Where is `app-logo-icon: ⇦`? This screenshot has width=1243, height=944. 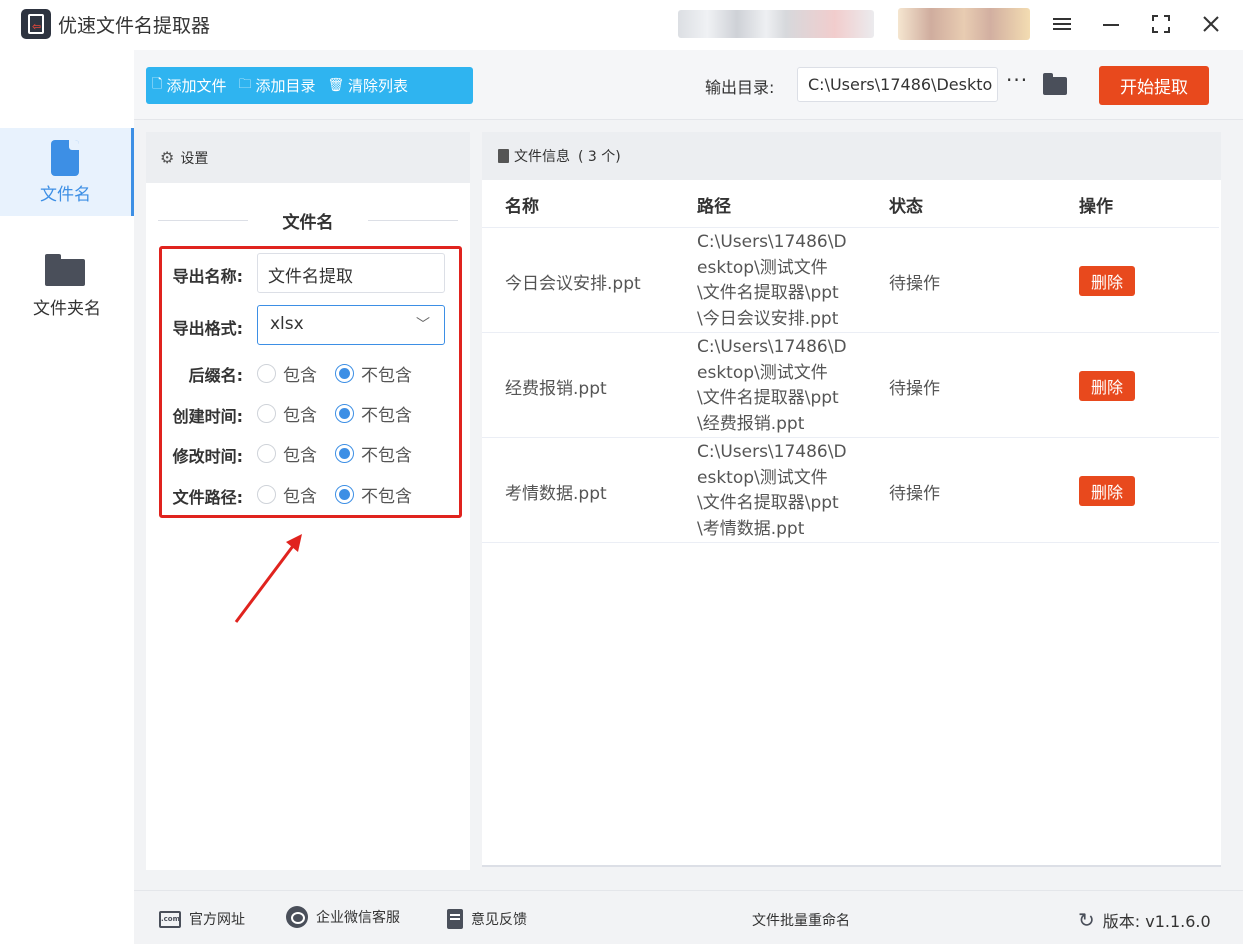
app-logo-icon: ⇦ is located at coordinates (36, 24).